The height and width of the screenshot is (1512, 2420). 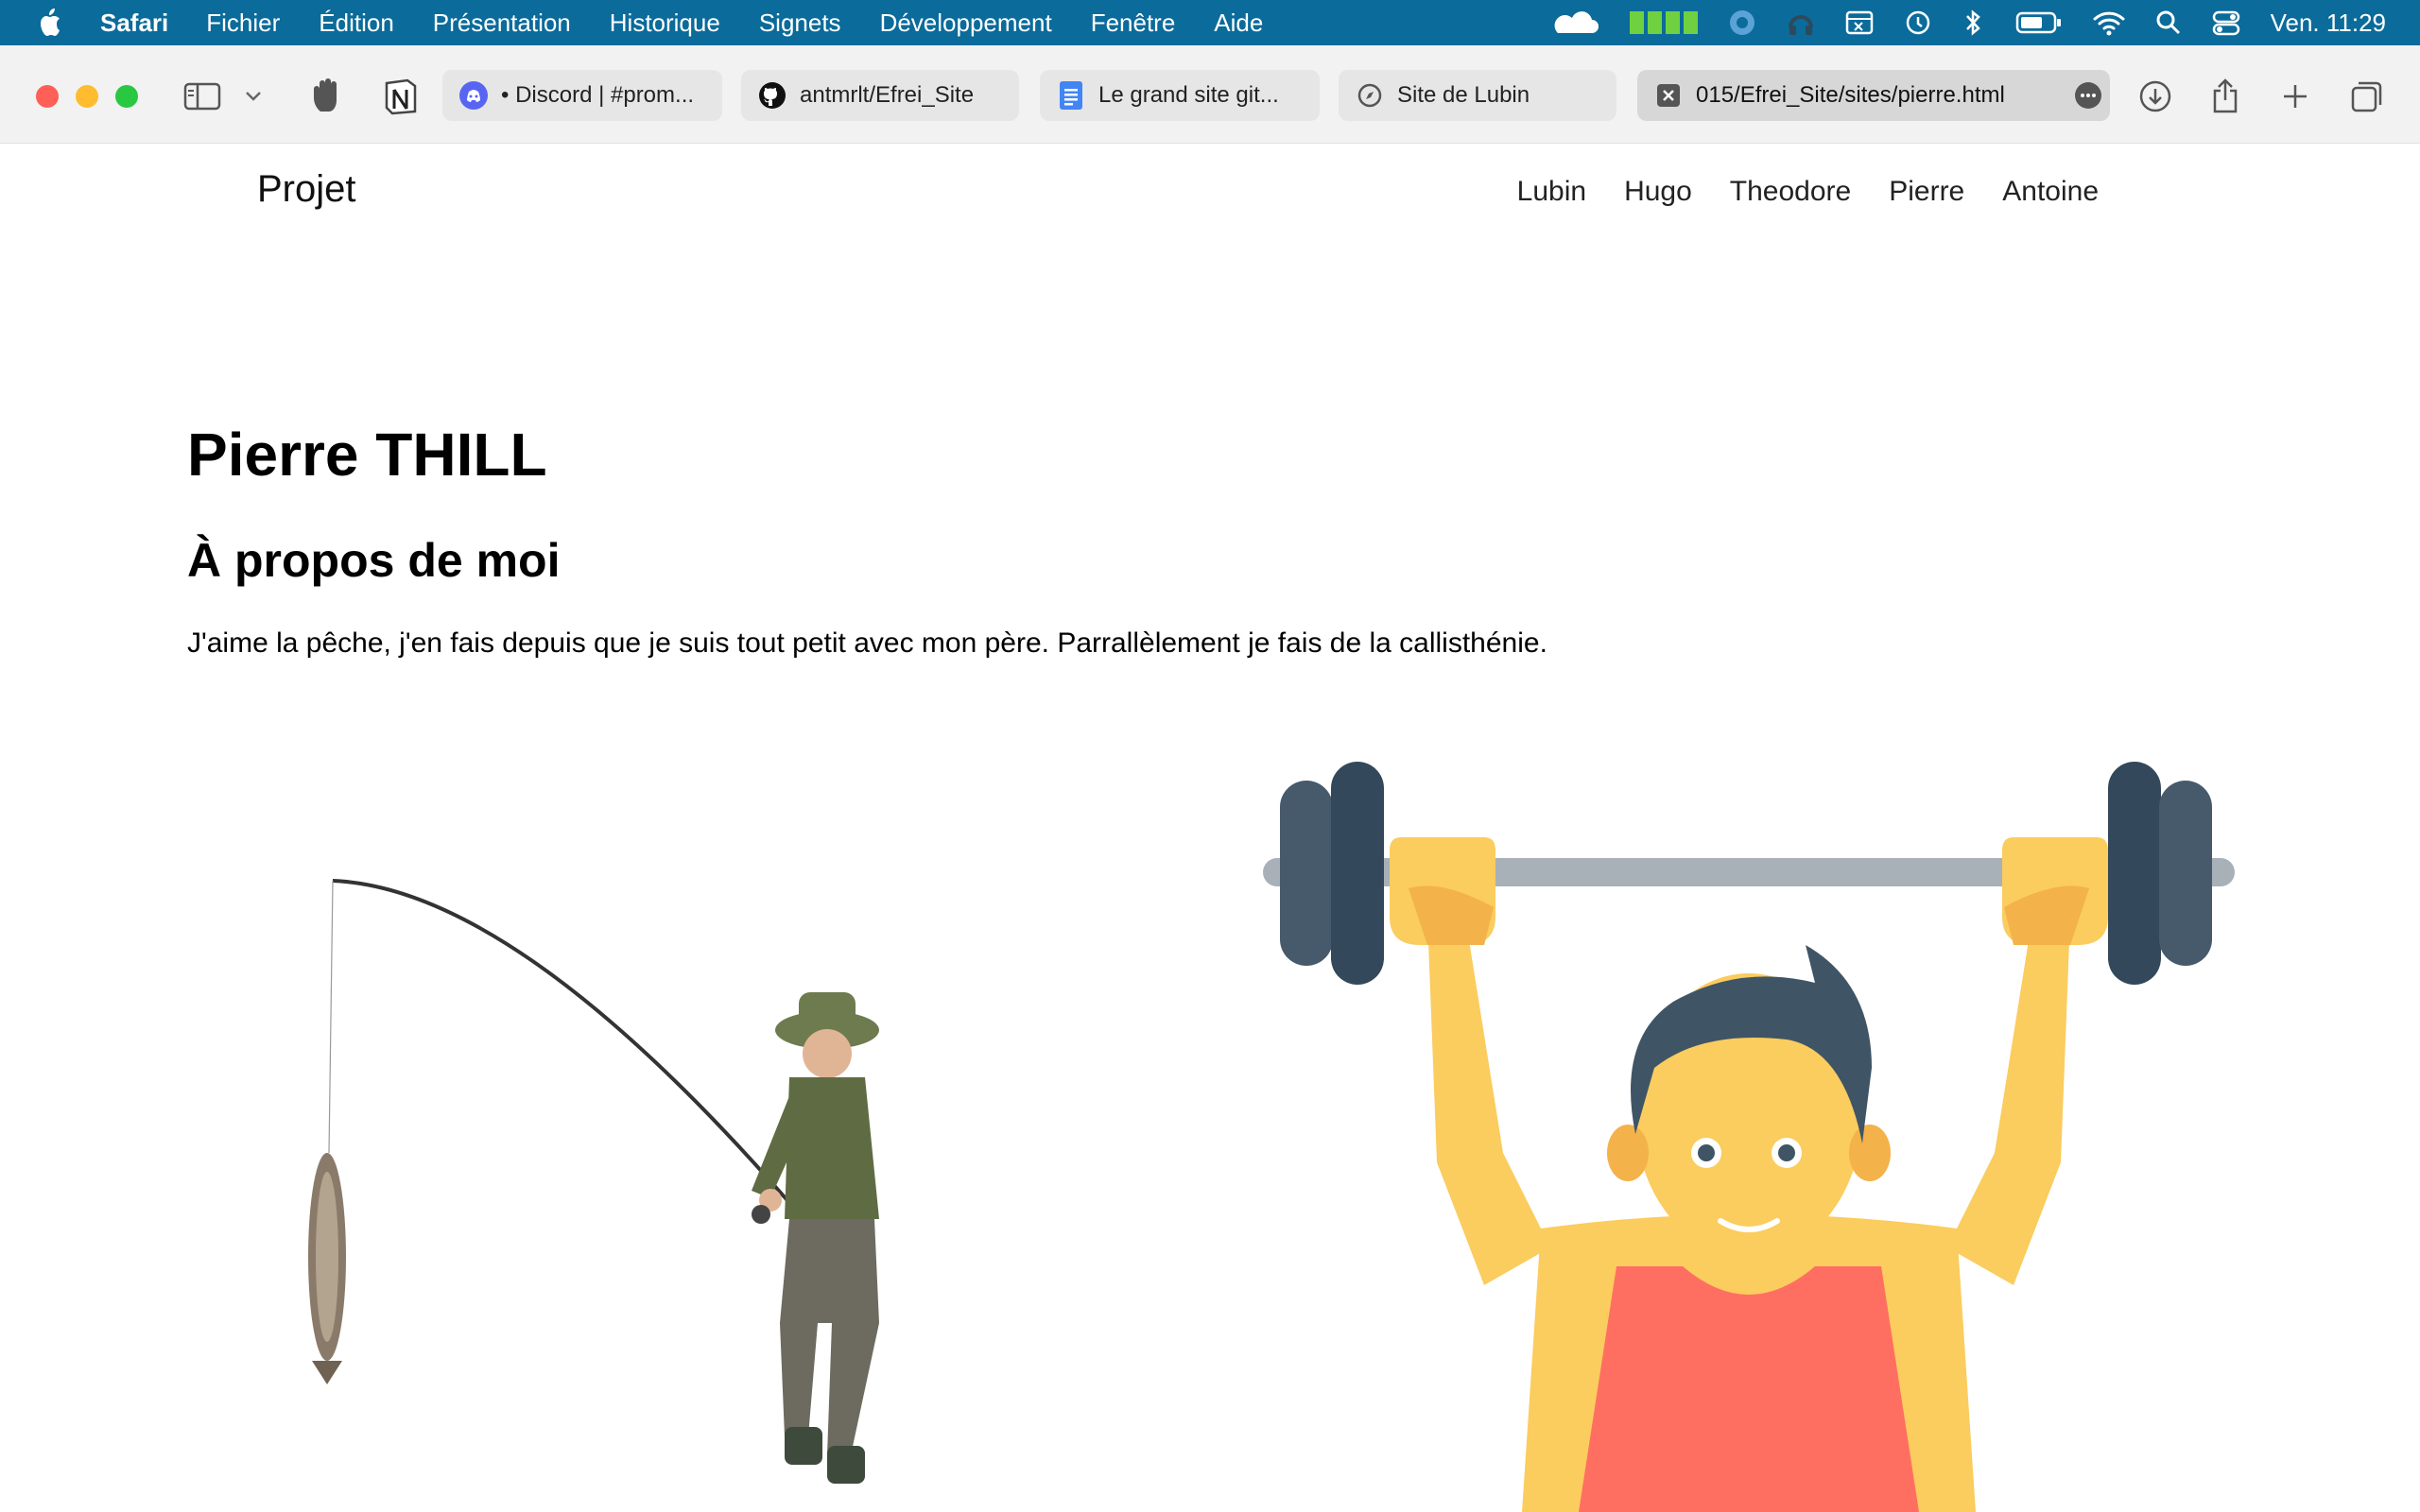 What do you see at coordinates (1370, 95) in the screenshot?
I see `compass-icon` at bounding box center [1370, 95].